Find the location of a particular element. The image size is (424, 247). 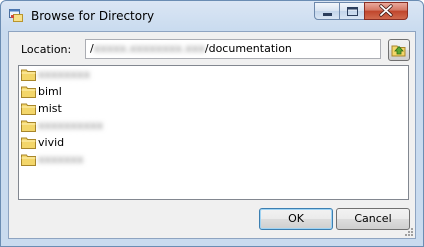

directory-name: mist is located at coordinates (50, 108).